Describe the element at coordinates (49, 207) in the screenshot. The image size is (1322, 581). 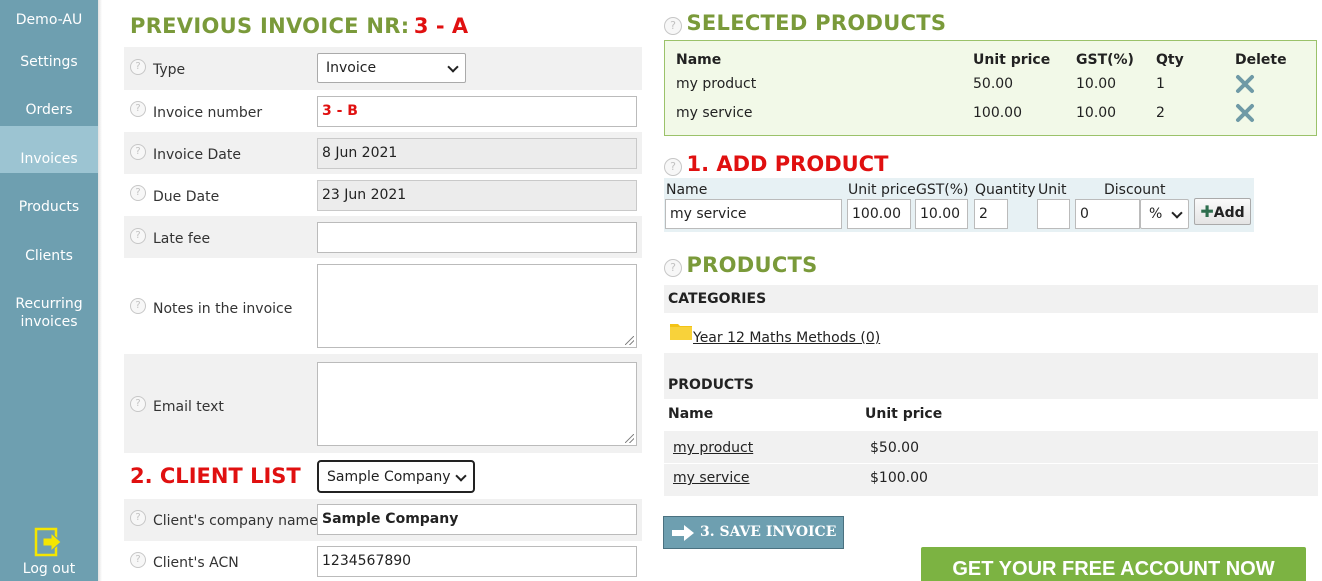
I see `sidebar-item-products: Products` at that location.